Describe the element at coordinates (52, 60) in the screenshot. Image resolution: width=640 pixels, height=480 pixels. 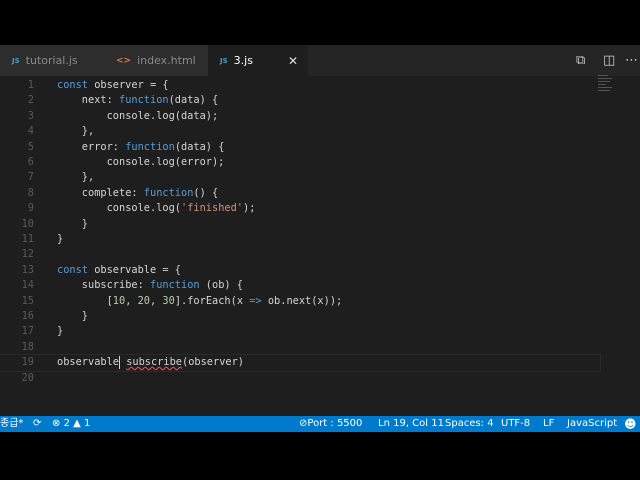
I see `tab-tutorial-js: JS tutorial.js` at that location.